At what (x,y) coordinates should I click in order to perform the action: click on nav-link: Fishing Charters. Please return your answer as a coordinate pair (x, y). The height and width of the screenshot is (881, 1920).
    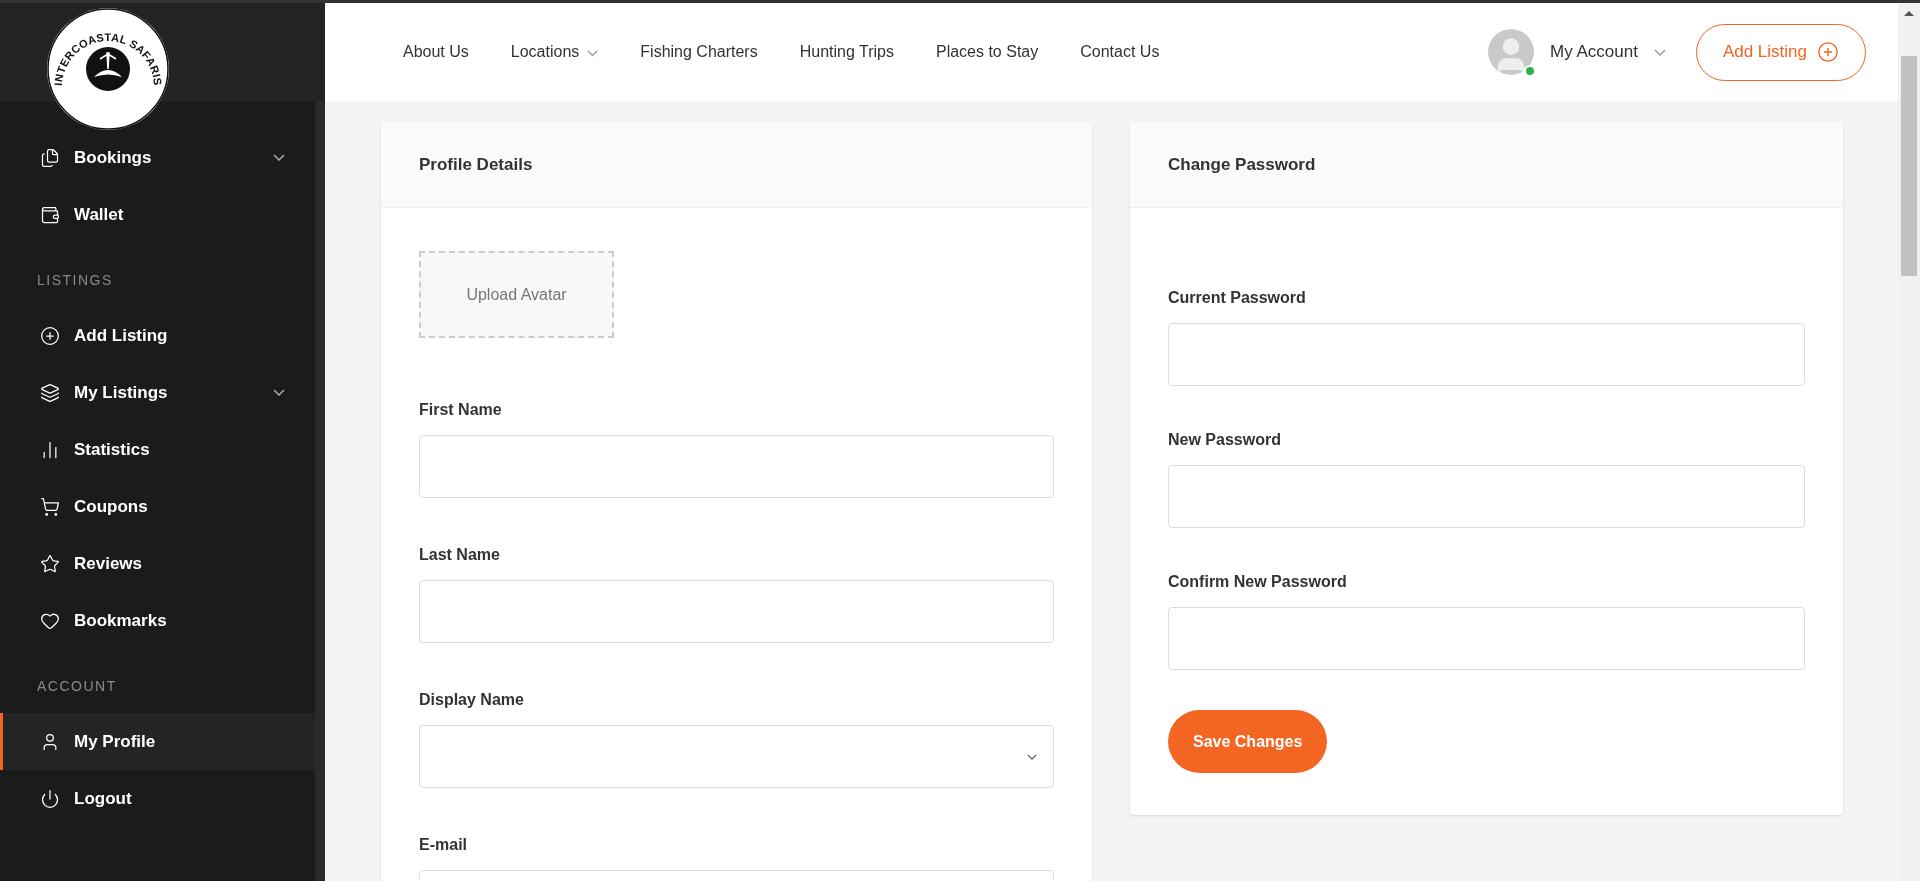
    Looking at the image, I should click on (699, 52).